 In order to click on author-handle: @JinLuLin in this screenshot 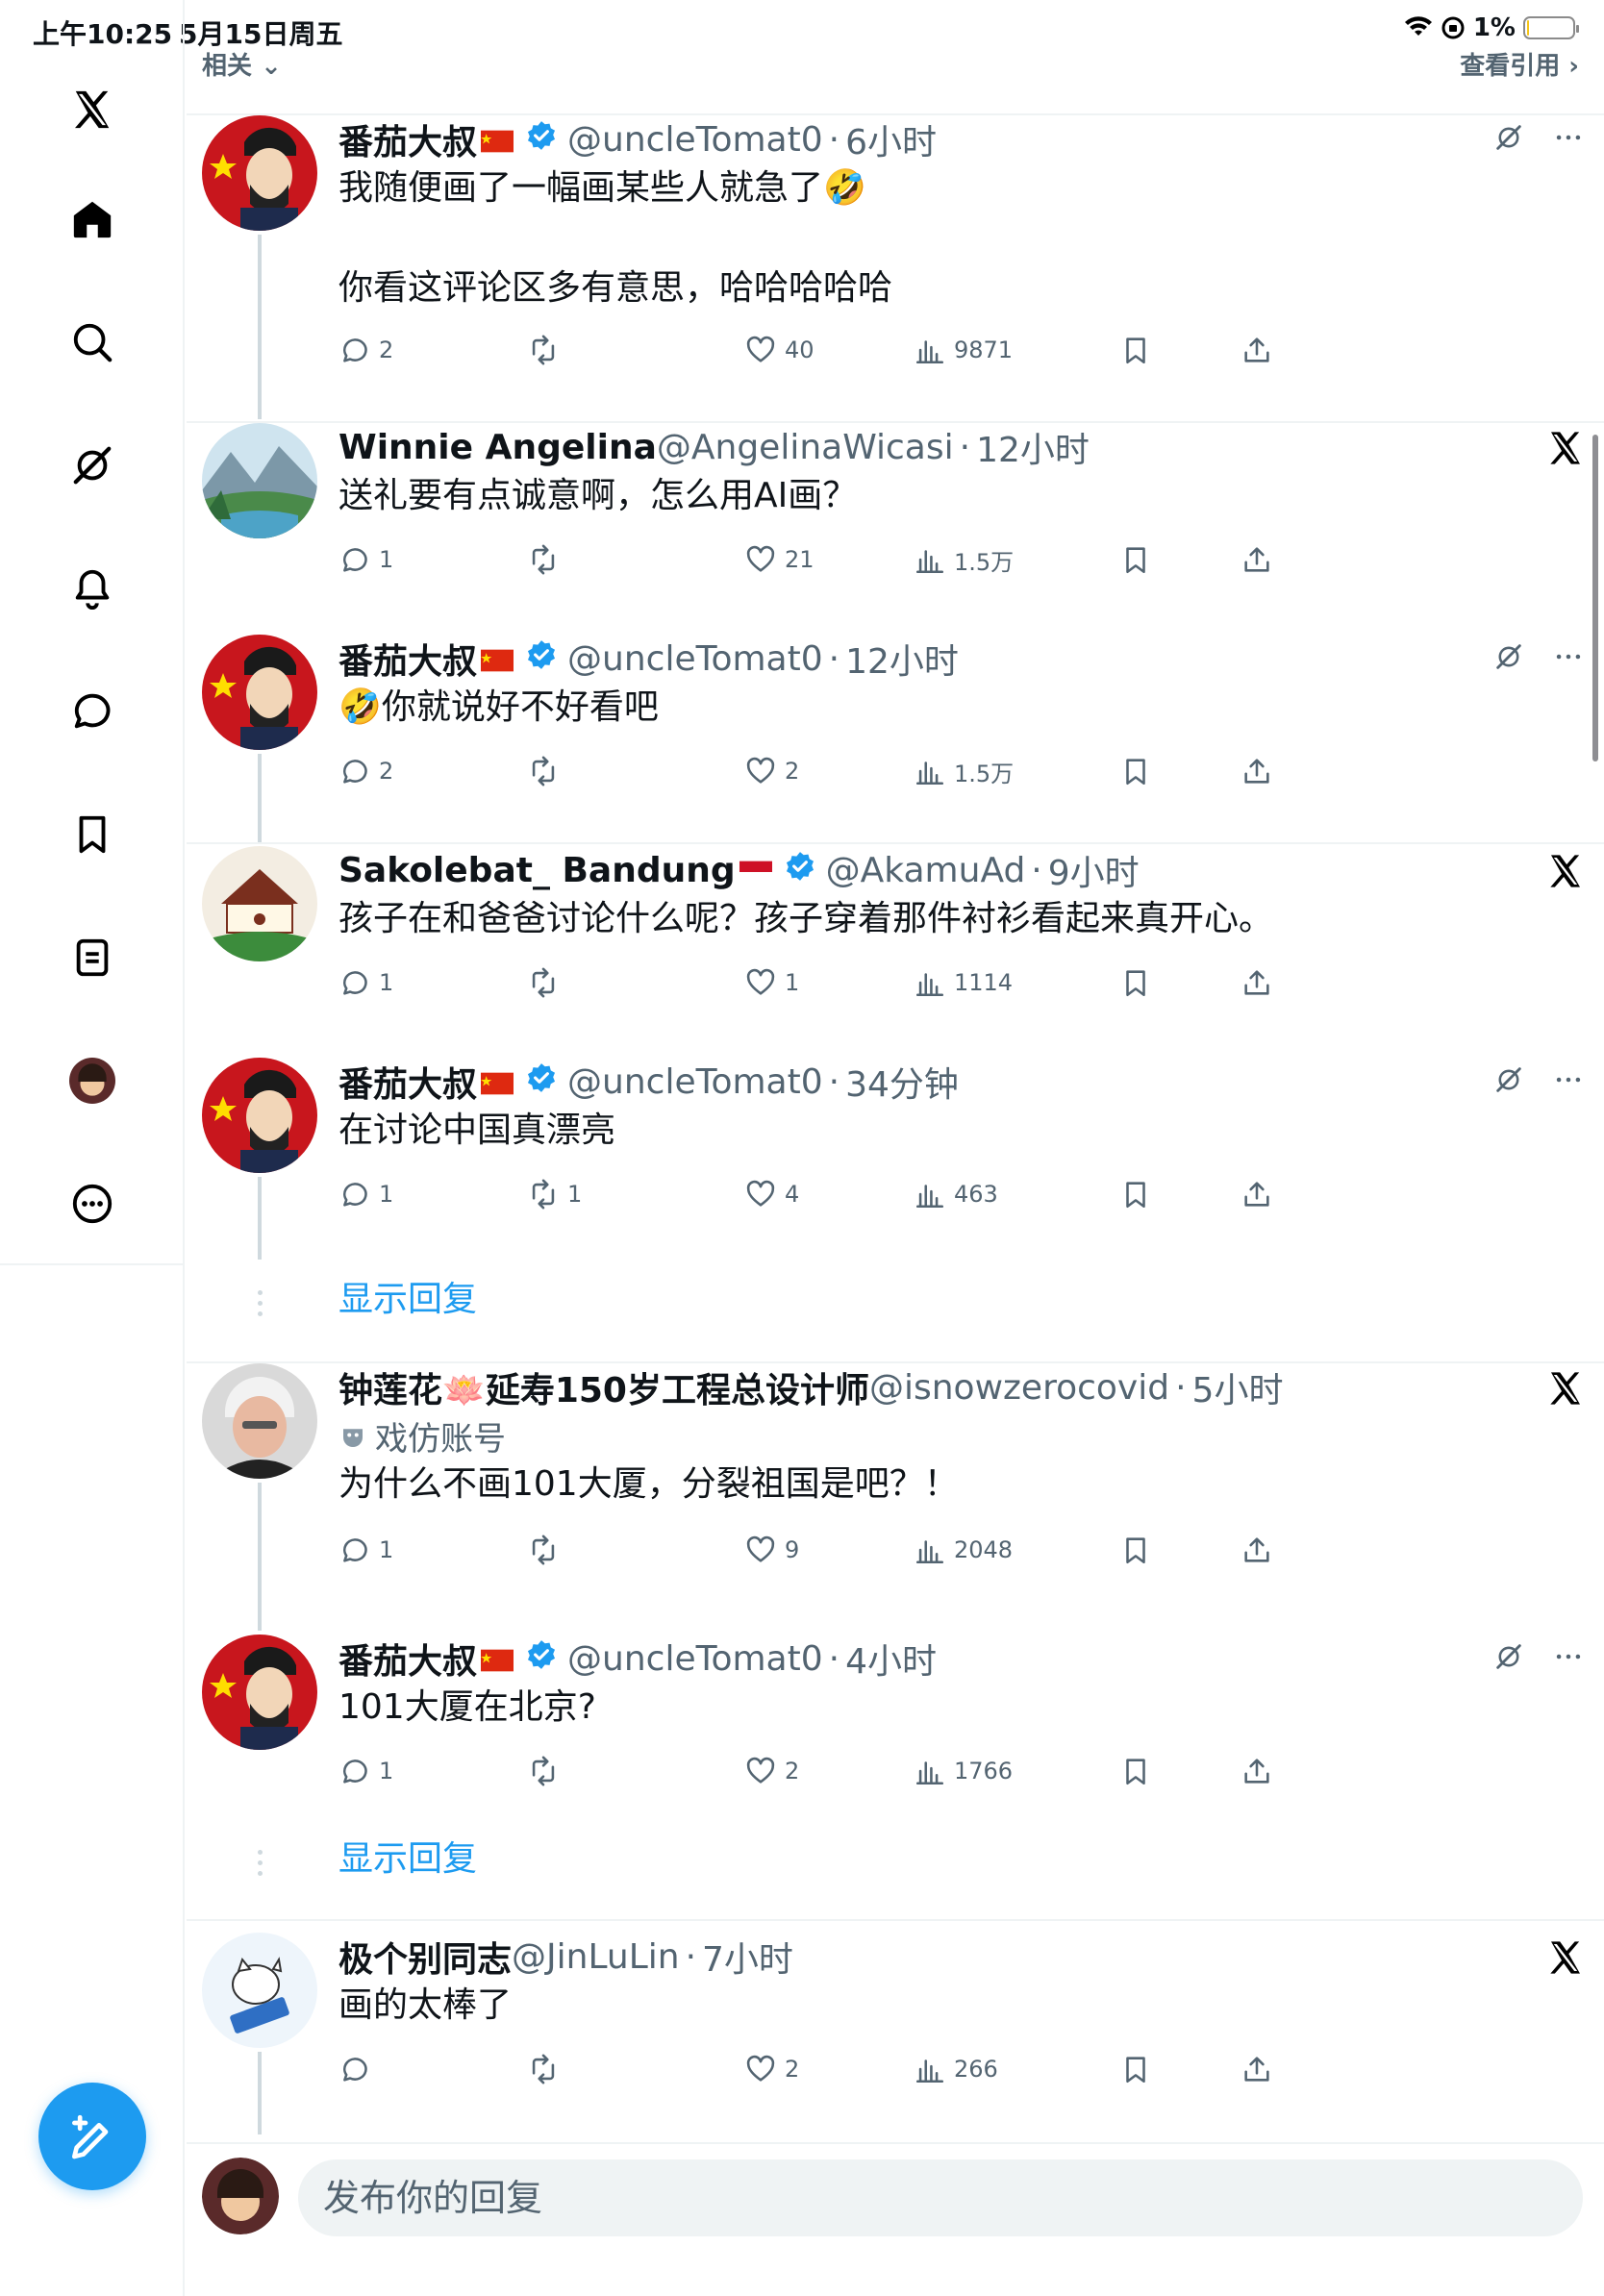, I will do `click(596, 1957)`.